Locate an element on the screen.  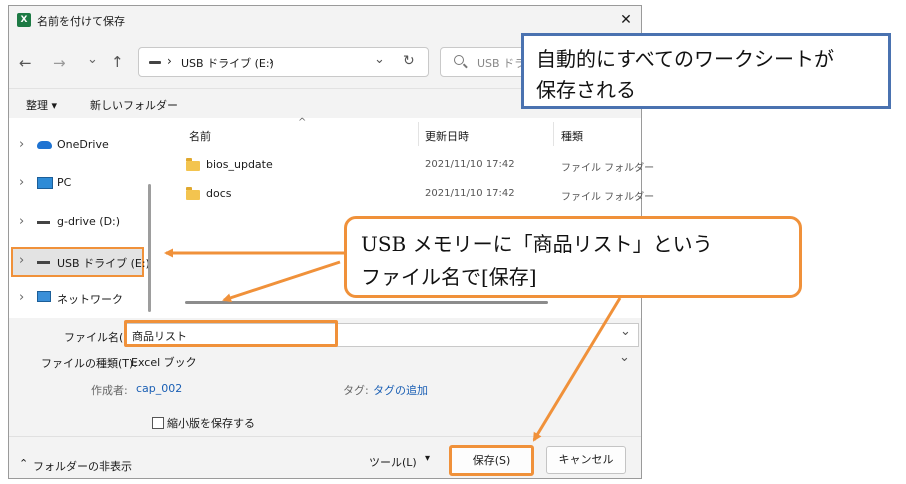
arrow-to-save-button is located at coordinates (577, 369).